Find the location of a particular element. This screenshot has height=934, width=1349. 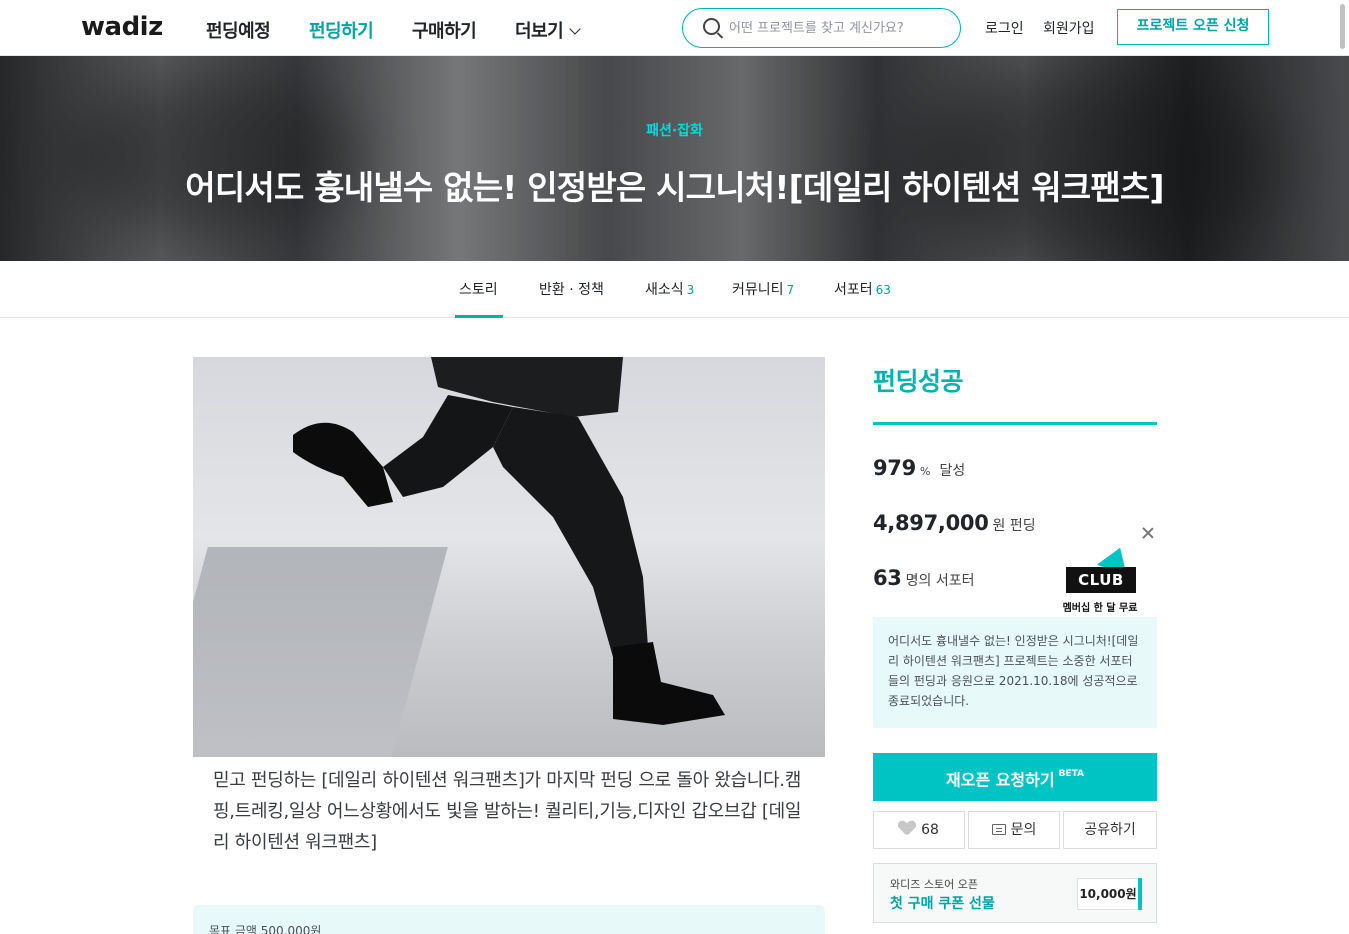

inquiry-label: 문의 is located at coordinates (1023, 830).